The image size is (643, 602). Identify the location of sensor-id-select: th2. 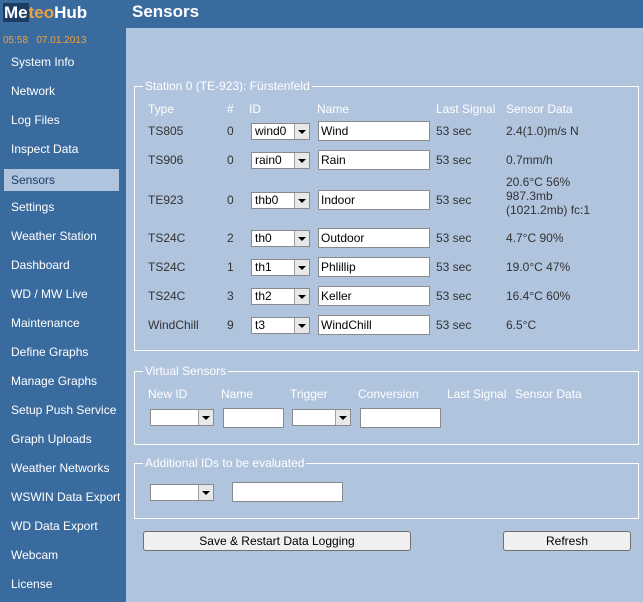
(280, 296).